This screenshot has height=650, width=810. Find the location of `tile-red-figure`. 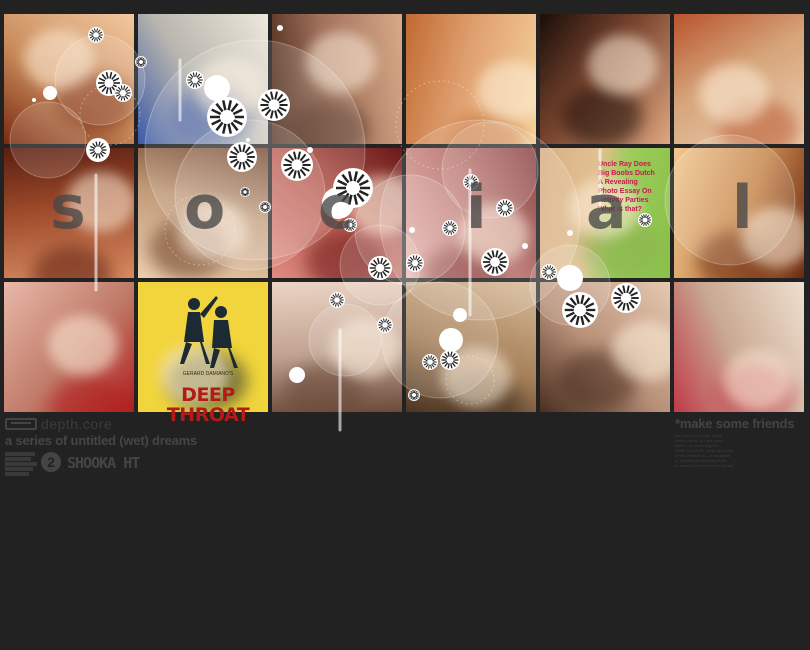

tile-red-figure is located at coordinates (471, 213).